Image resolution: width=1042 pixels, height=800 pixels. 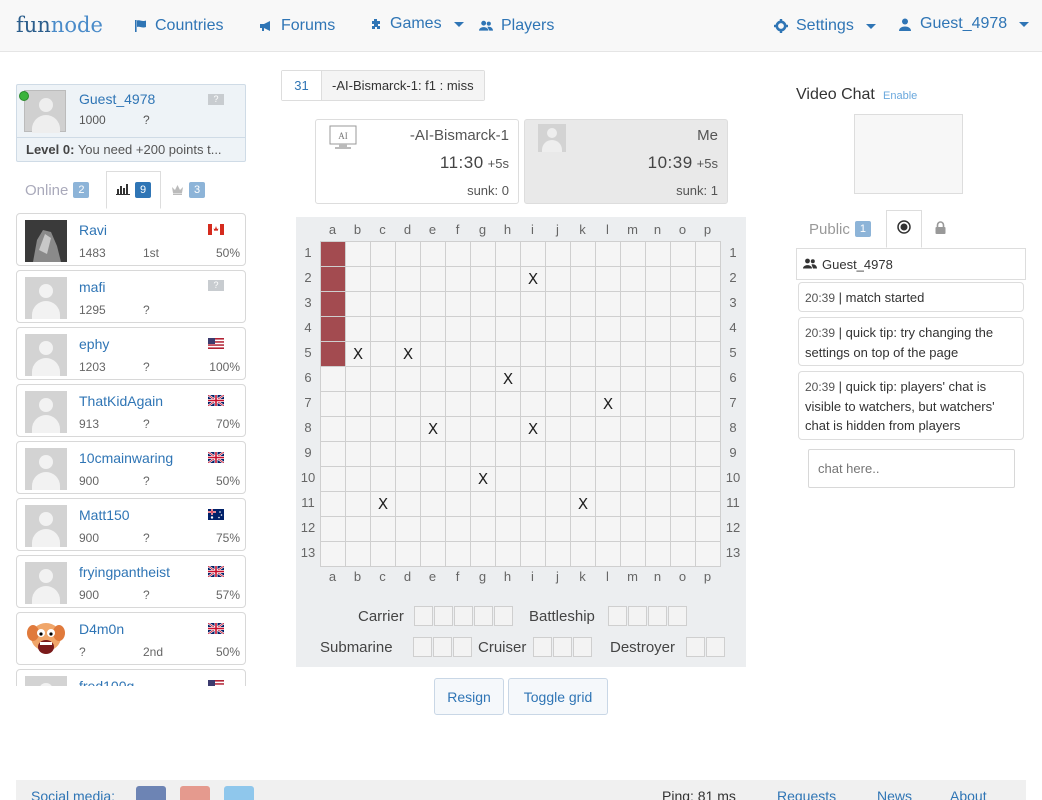 I want to click on tab-game-chat, so click(x=904, y=229).